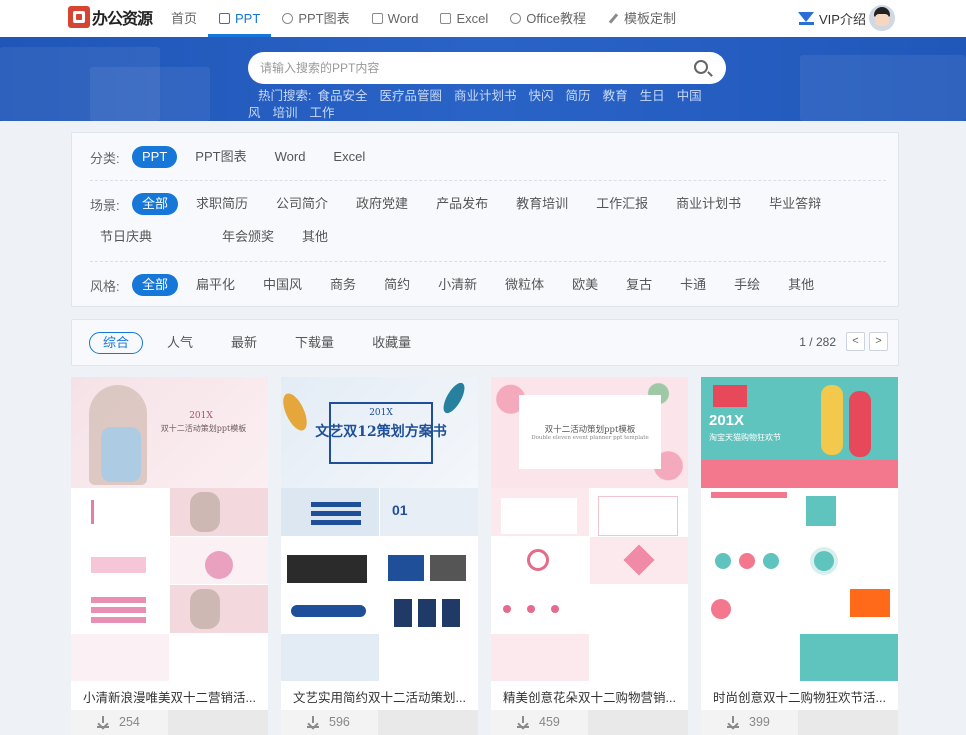 Image resolution: width=966 pixels, height=735 pixels. I want to click on hot-term: 食品安全, so click(342, 96).